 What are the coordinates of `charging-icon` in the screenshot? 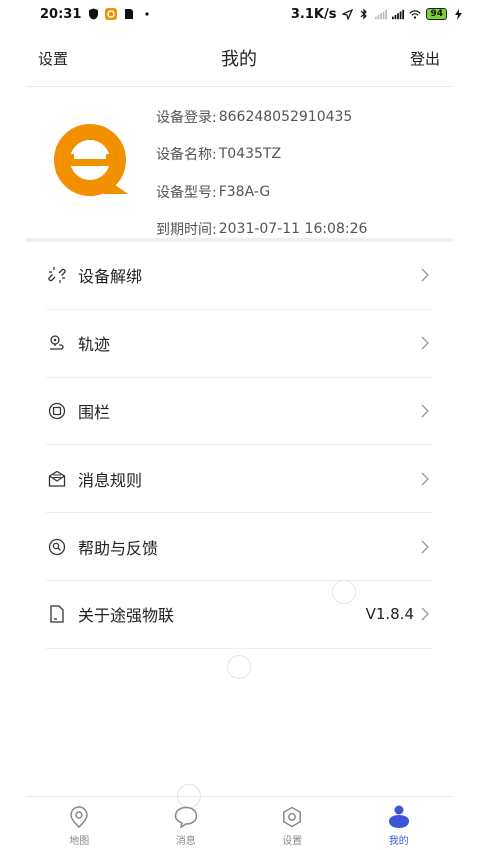 It's located at (458, 14).